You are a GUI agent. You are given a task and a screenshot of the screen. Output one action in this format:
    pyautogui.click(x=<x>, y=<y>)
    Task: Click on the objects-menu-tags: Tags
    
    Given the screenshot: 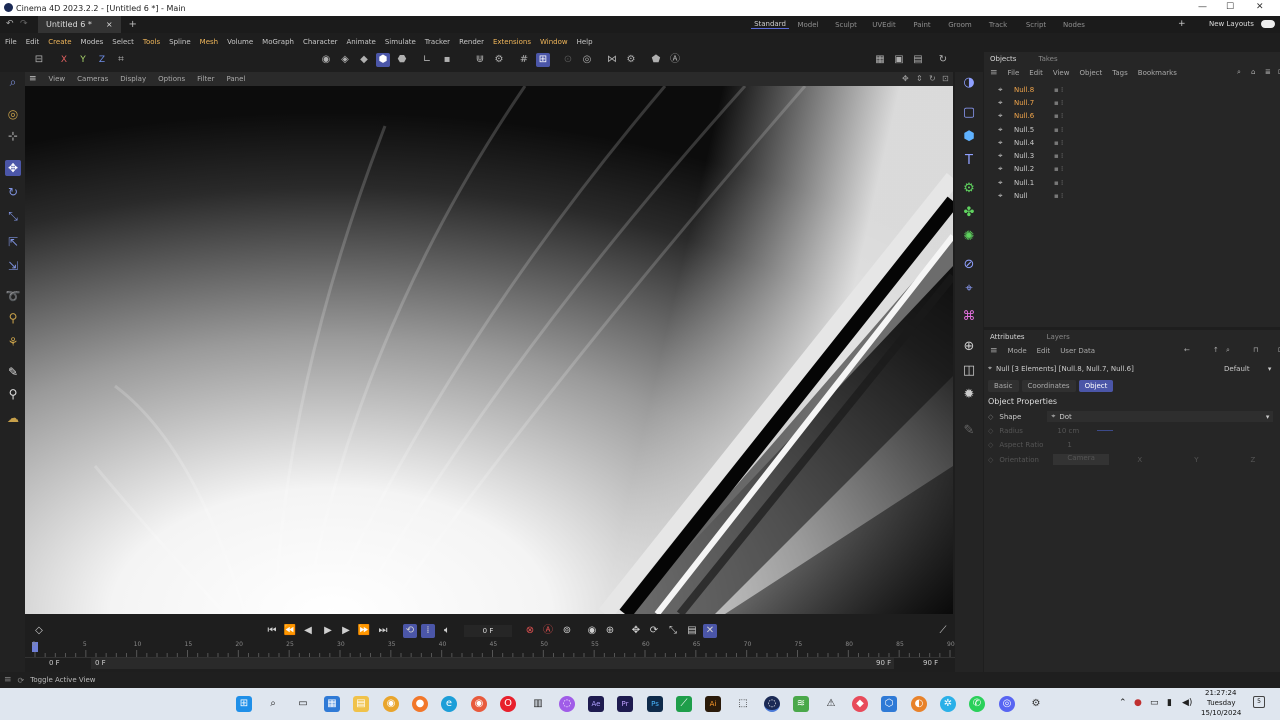 What is the action you would take?
    pyautogui.click(x=1120, y=73)
    